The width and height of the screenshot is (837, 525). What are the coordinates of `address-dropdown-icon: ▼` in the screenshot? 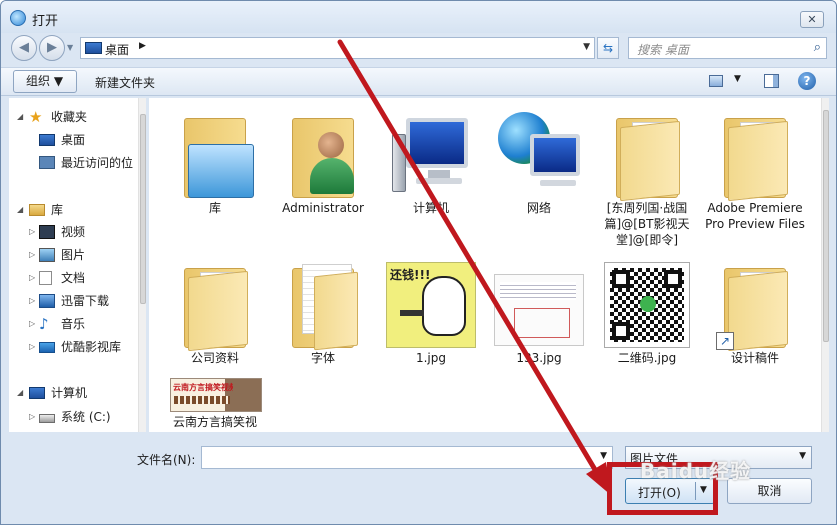 It's located at (586, 47).